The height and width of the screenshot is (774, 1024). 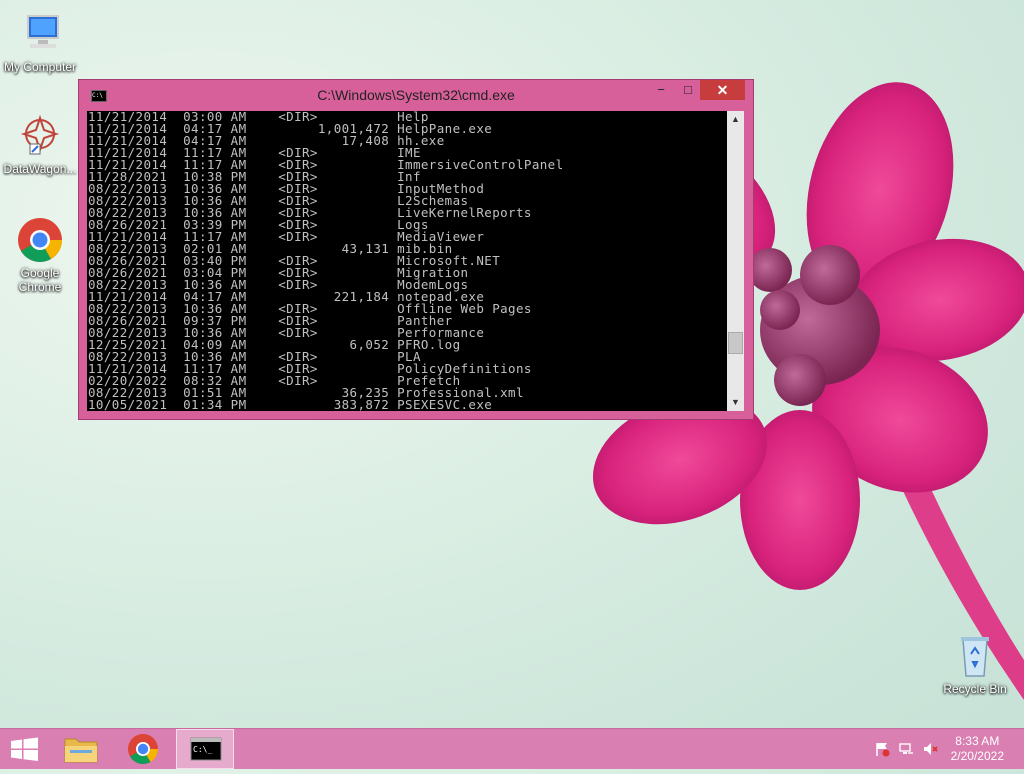 What do you see at coordinates (977, 756) in the screenshot?
I see `clock-date: 2/20/2022` at bounding box center [977, 756].